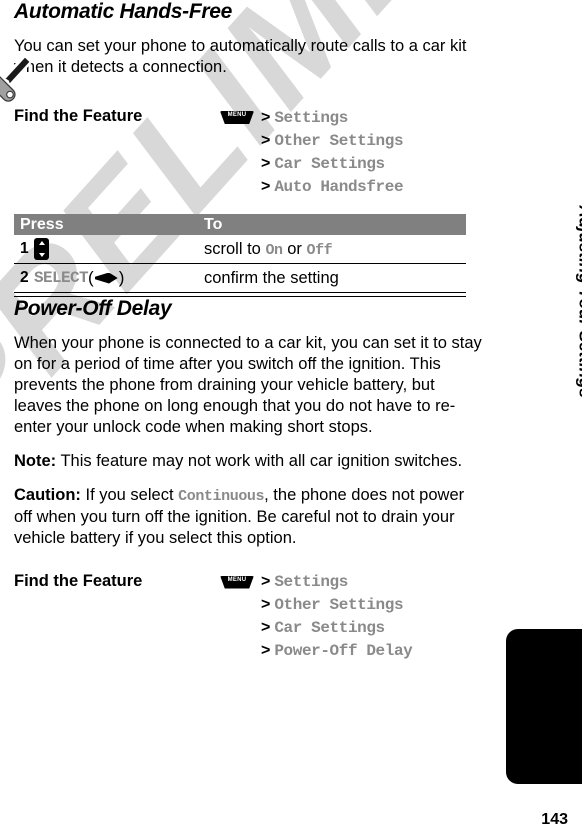 Image resolution: width=582 pixels, height=837 pixels. What do you see at coordinates (319, 250) in the screenshot?
I see `to-value-off: Off` at bounding box center [319, 250].